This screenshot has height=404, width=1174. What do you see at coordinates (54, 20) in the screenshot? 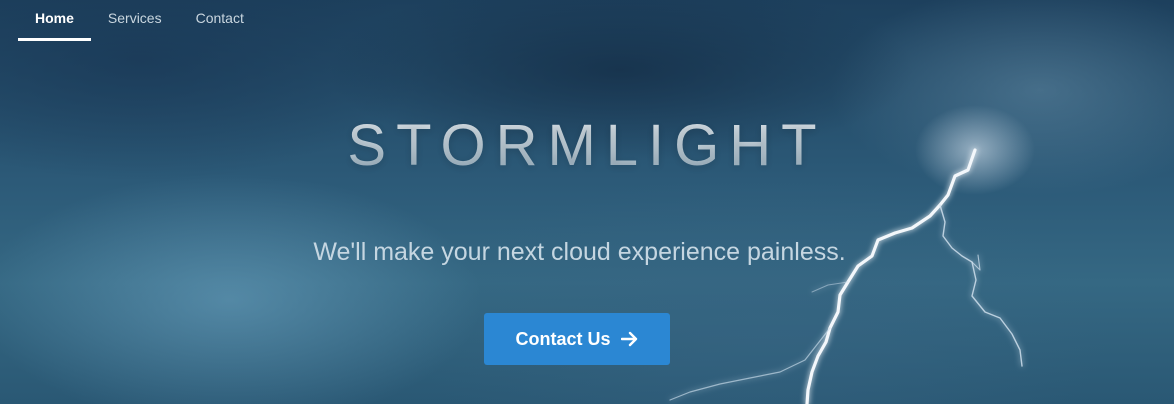
I see `nav-tab-home: Home` at bounding box center [54, 20].